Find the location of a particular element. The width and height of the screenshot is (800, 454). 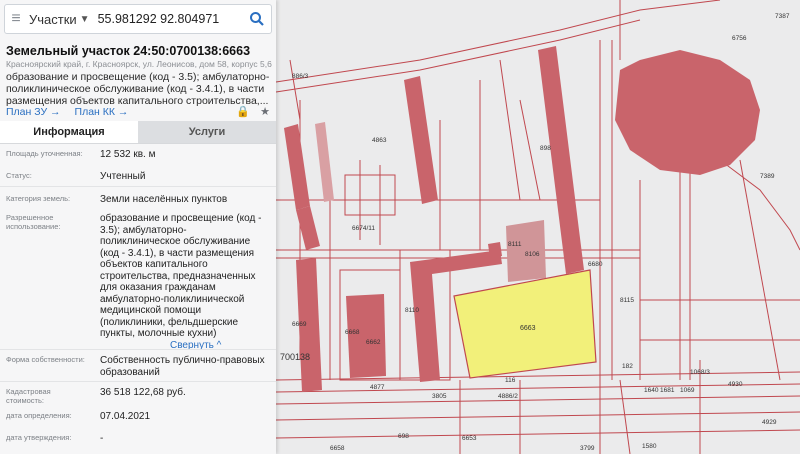

svg-text: 4929 is located at coordinates (769, 422).